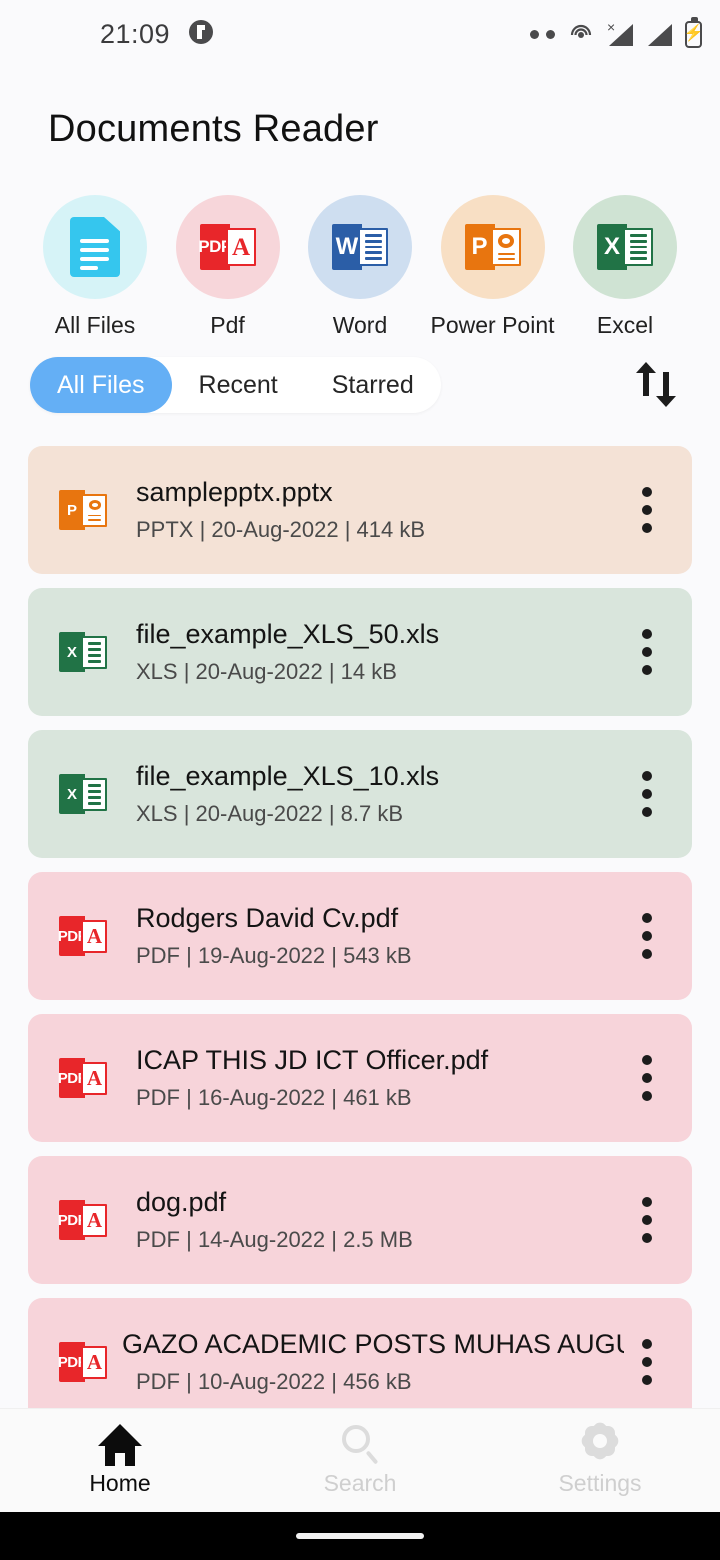 Image resolution: width=720 pixels, height=1560 pixels. Describe the element at coordinates (693, 32) in the screenshot. I see `battery-charging-icon: ⚡` at that location.